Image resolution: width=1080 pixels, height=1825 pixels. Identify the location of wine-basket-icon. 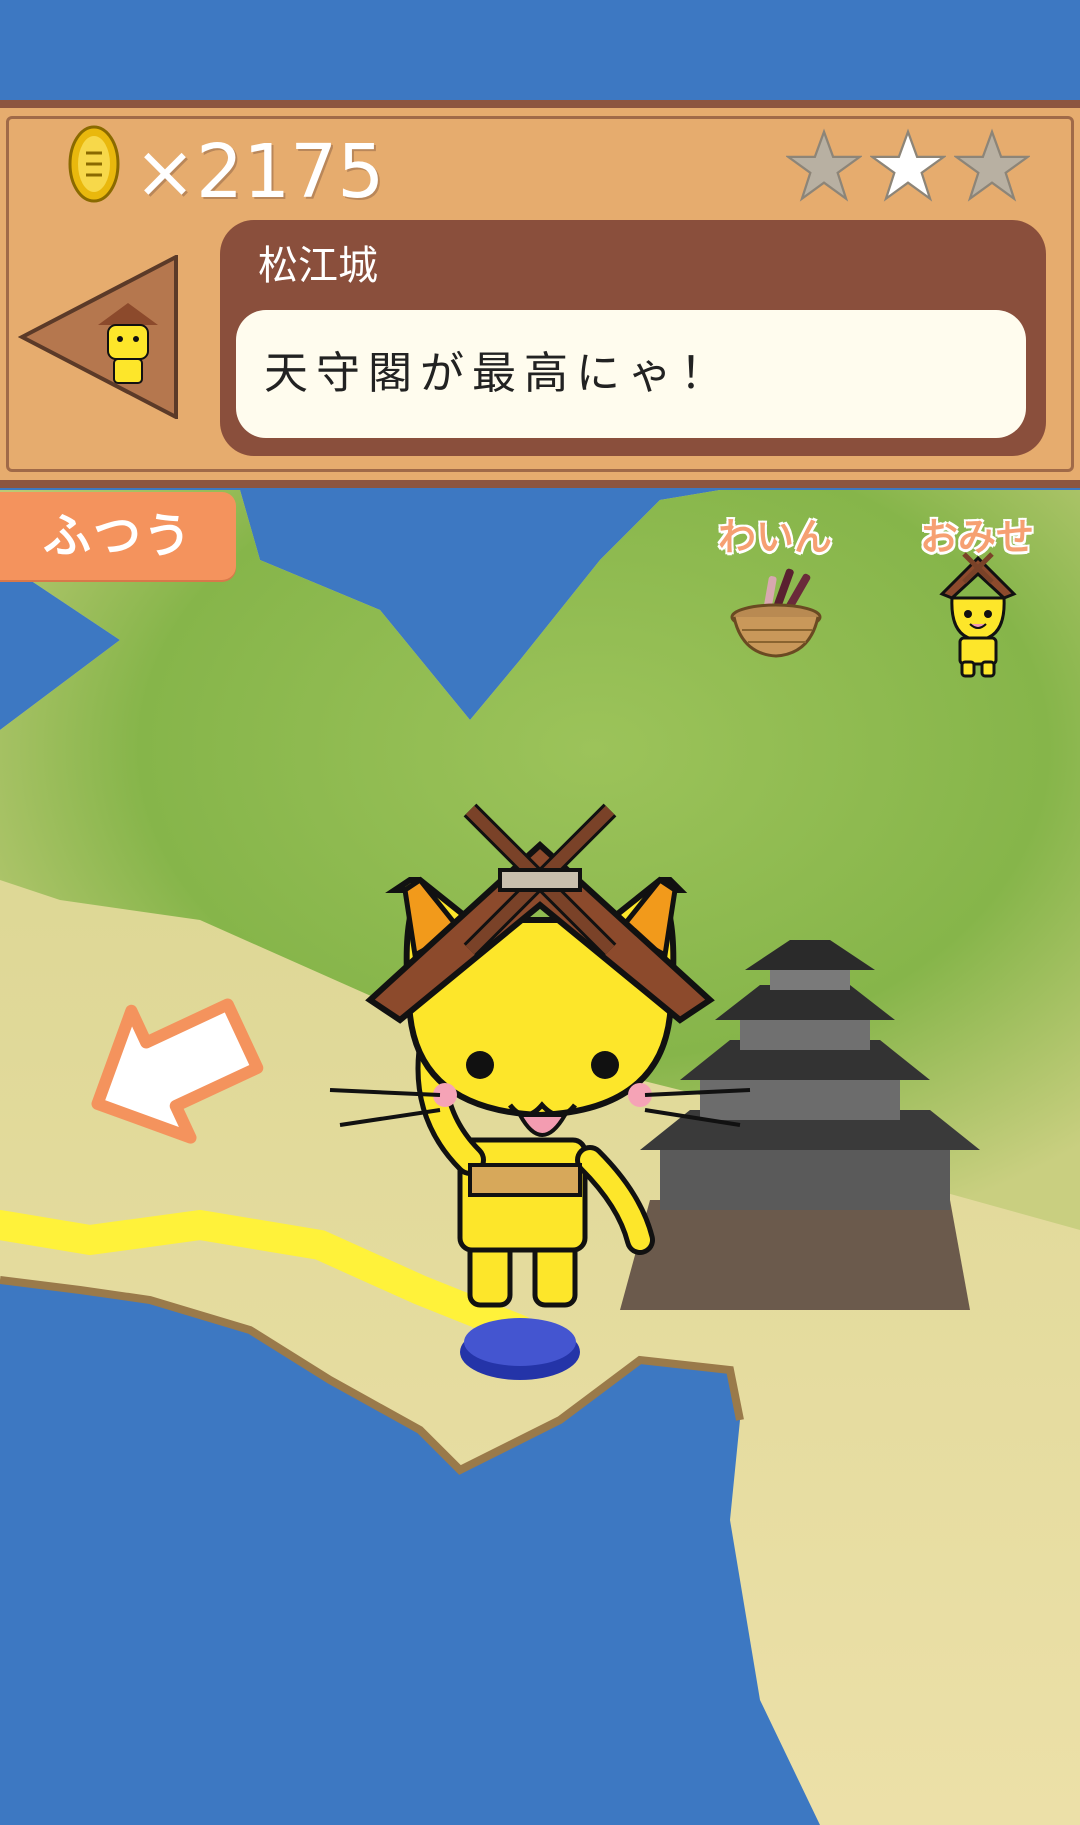
(778, 612).